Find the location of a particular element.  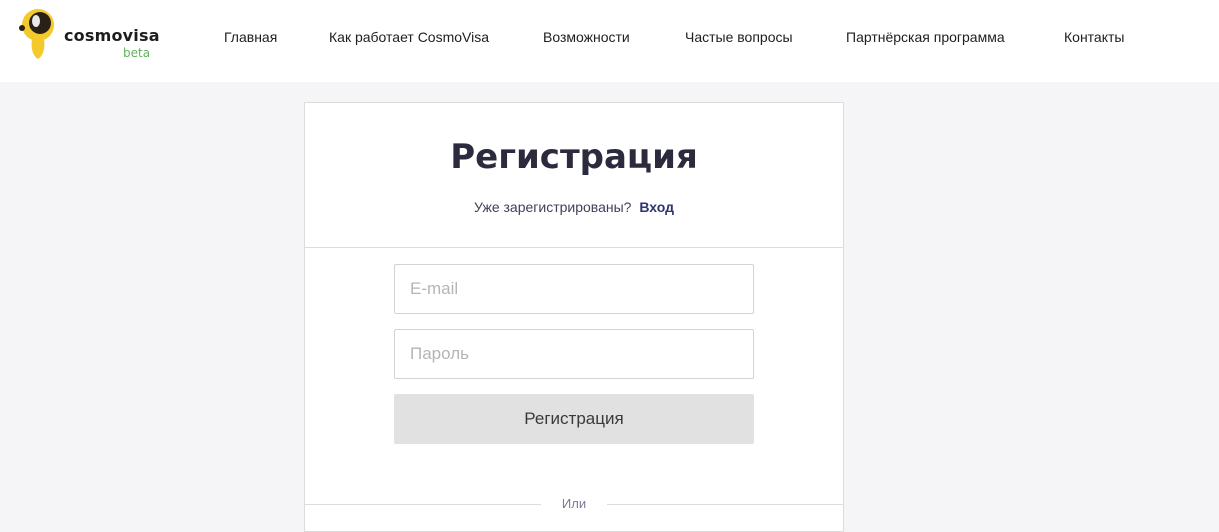

register-button: Регистрация is located at coordinates (574, 419).